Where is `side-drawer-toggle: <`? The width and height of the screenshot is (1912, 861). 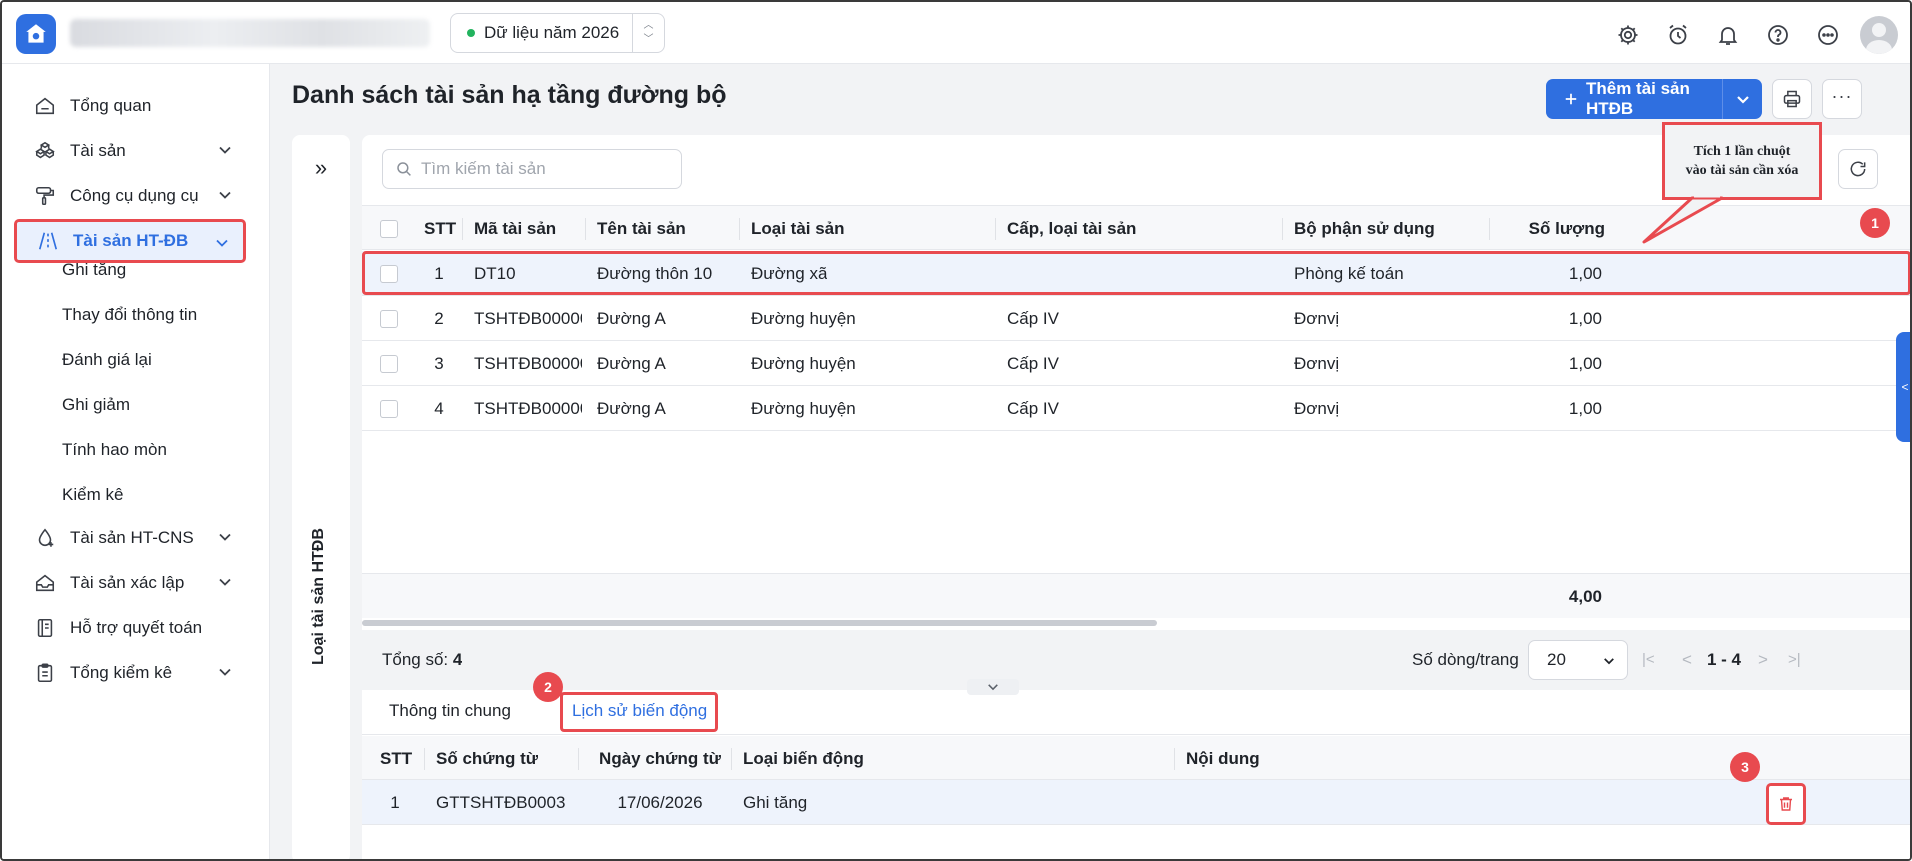
side-drawer-toggle: < is located at coordinates (1903, 387).